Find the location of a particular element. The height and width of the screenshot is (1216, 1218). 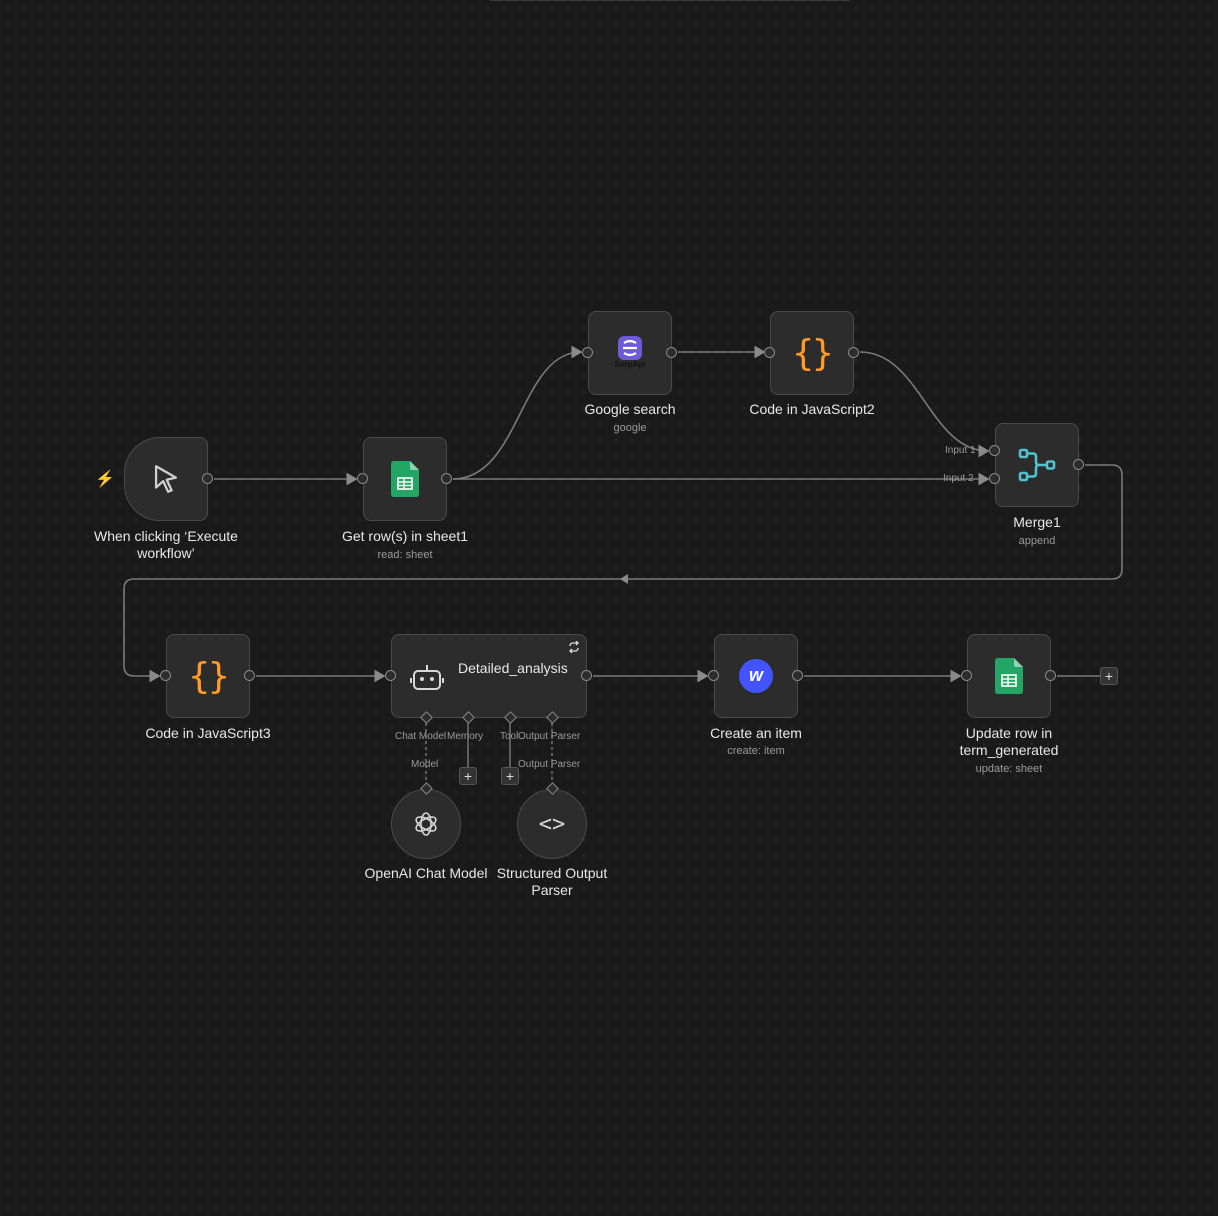

agent-output-port is located at coordinates (586, 675).